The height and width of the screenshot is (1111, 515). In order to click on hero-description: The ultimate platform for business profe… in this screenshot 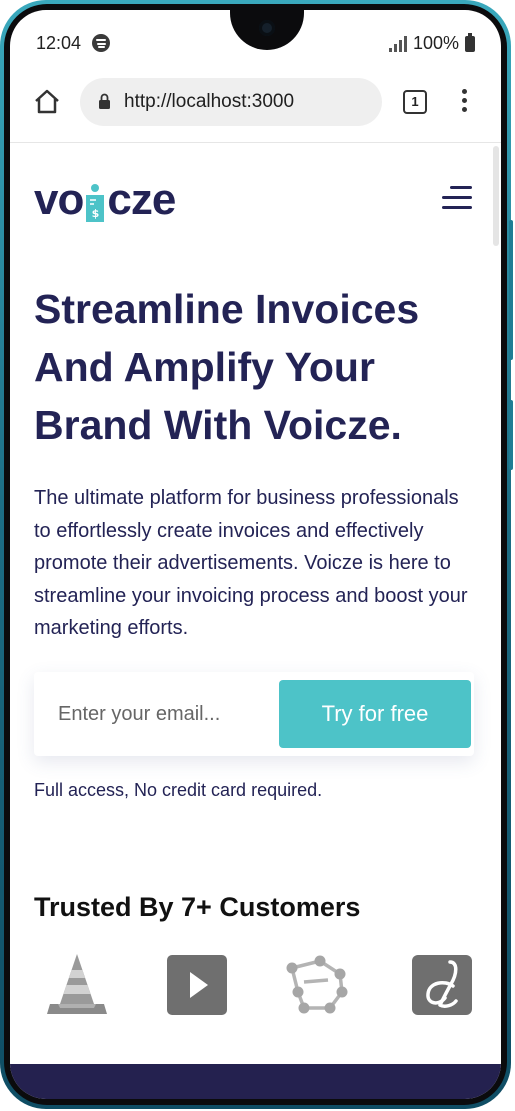, I will do `click(251, 563)`.